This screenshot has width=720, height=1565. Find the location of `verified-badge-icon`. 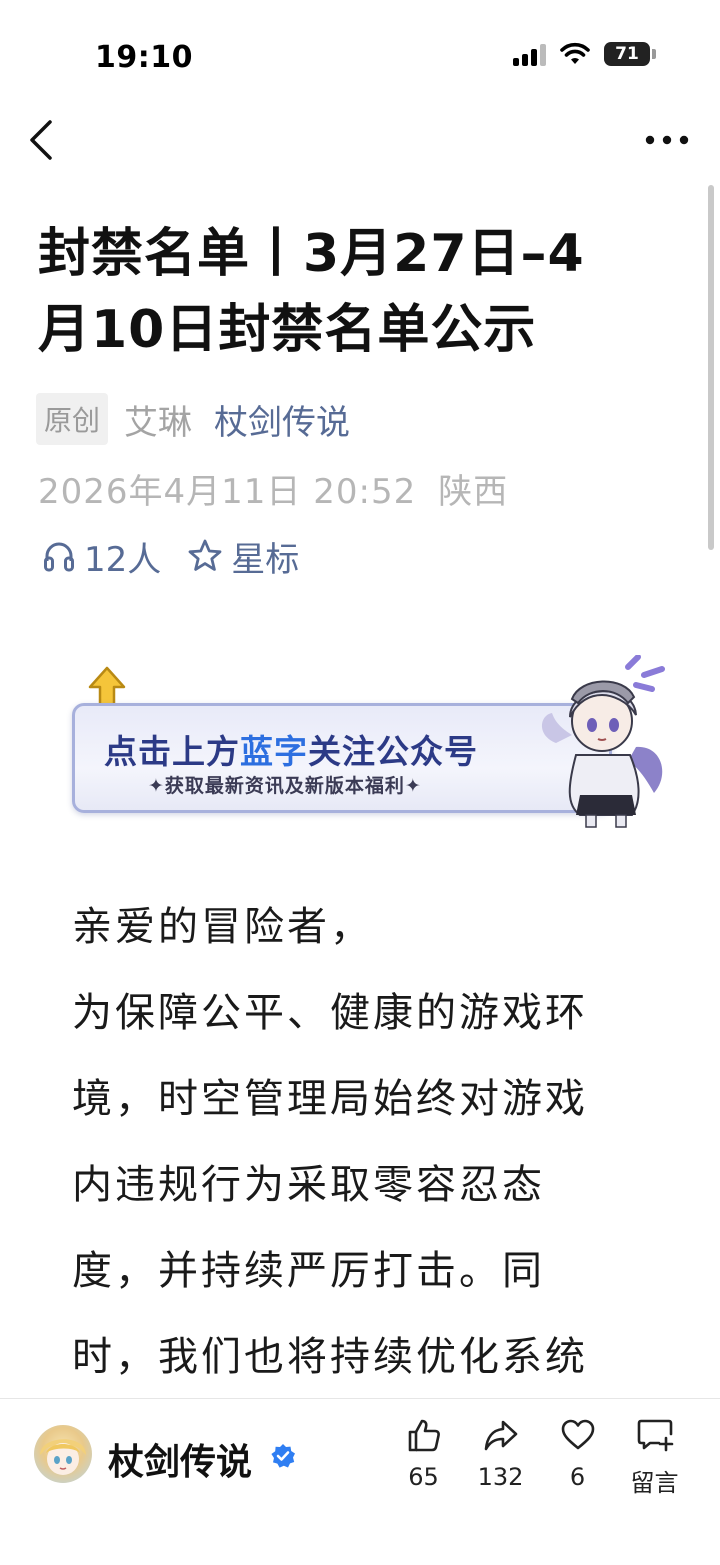

verified-badge-icon is located at coordinates (283, 1456).